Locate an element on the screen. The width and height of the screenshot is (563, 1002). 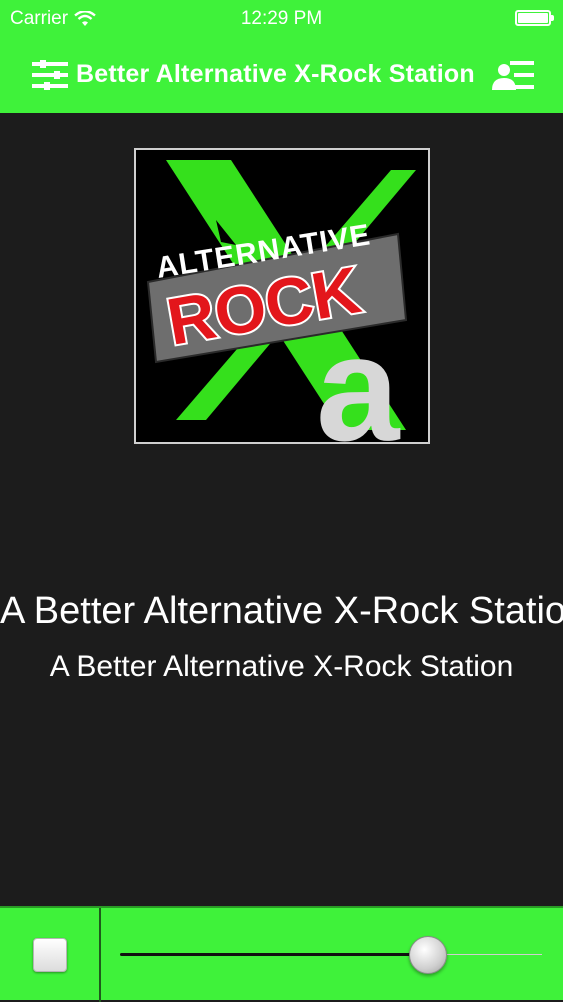
volume-thumb is located at coordinates (428, 955).